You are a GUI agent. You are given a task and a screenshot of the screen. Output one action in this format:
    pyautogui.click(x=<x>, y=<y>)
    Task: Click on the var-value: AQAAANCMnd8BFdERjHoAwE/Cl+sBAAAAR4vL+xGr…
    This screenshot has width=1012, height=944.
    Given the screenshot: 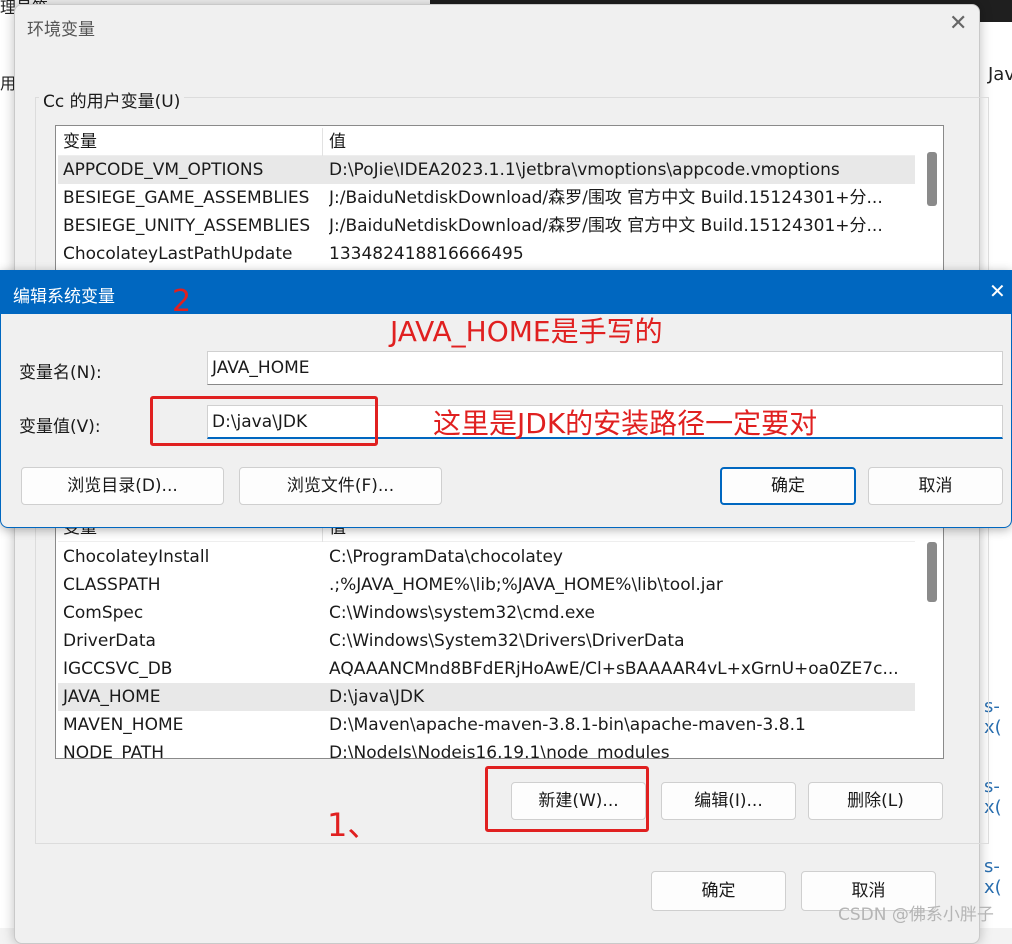 What is the action you would take?
    pyautogui.click(x=614, y=669)
    